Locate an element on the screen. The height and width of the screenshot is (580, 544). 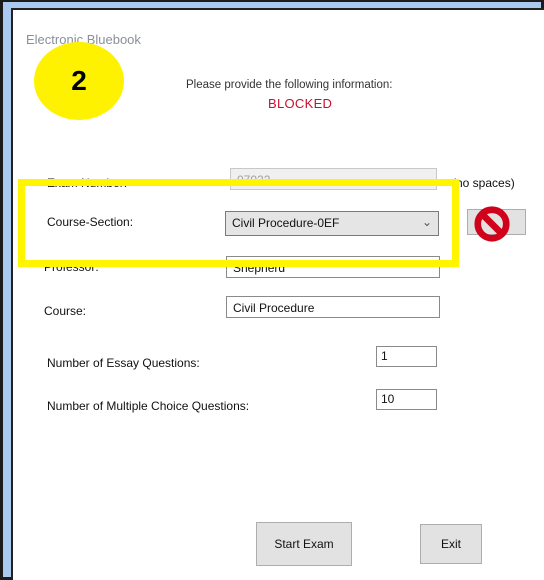
mc-questions-field: 10 is located at coordinates (406, 399).